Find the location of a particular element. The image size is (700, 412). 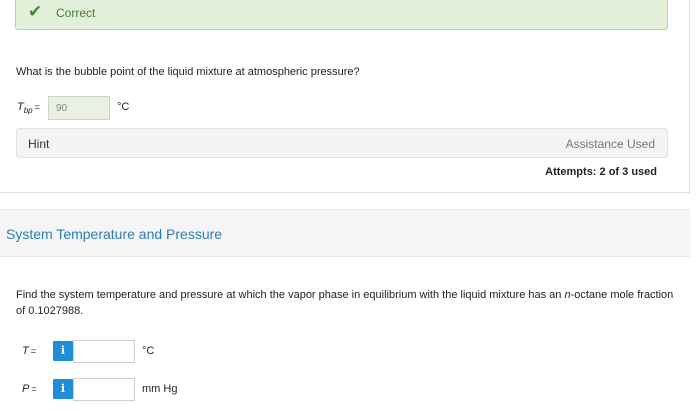

temperature-label: T = is located at coordinates (37, 351).